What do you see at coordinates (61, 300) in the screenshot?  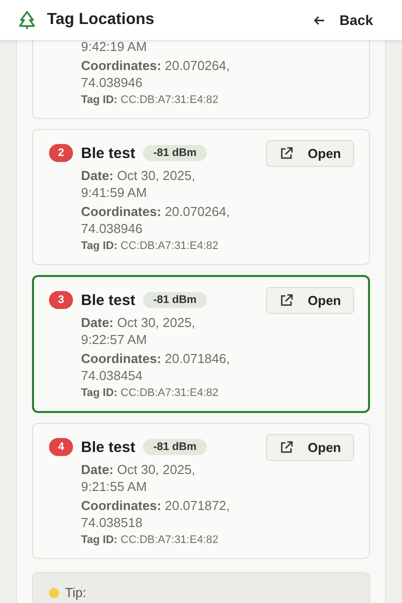 I see `index-badge: 3` at bounding box center [61, 300].